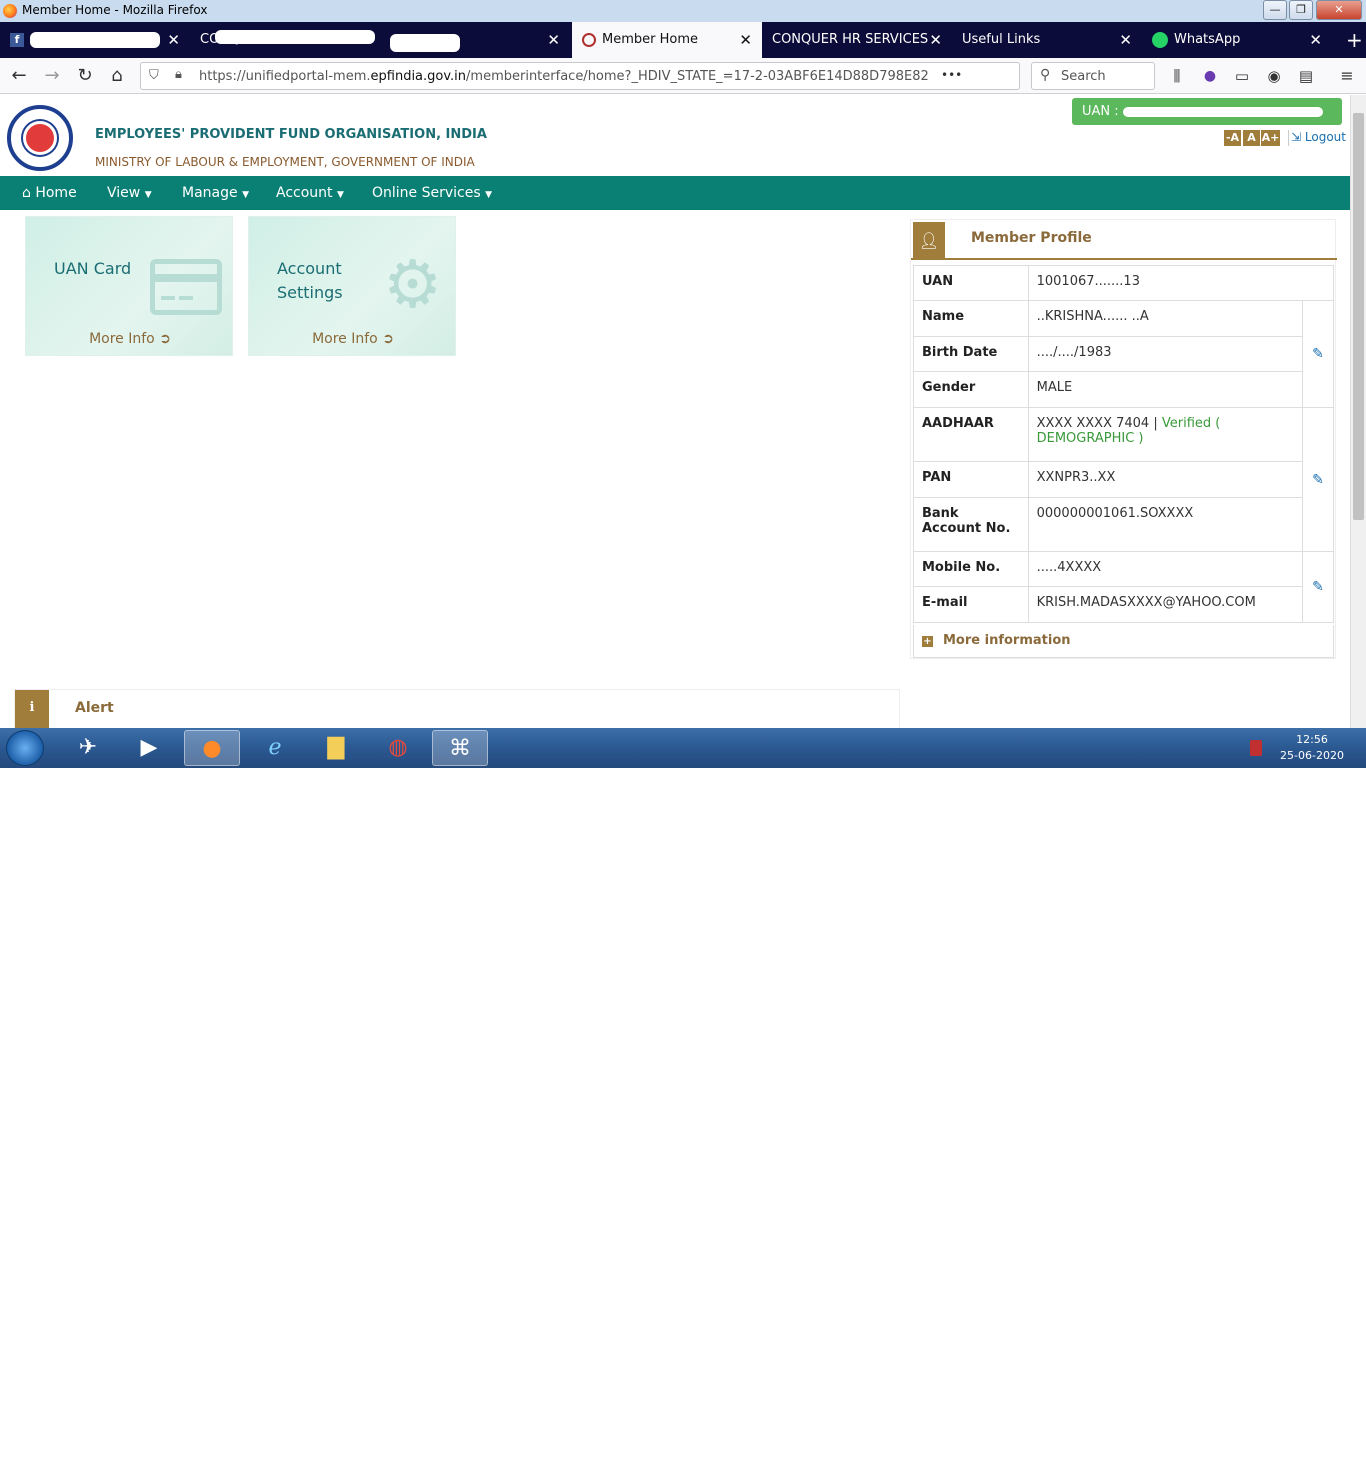  I want to click on minimize-button: —, so click(1275, 10).